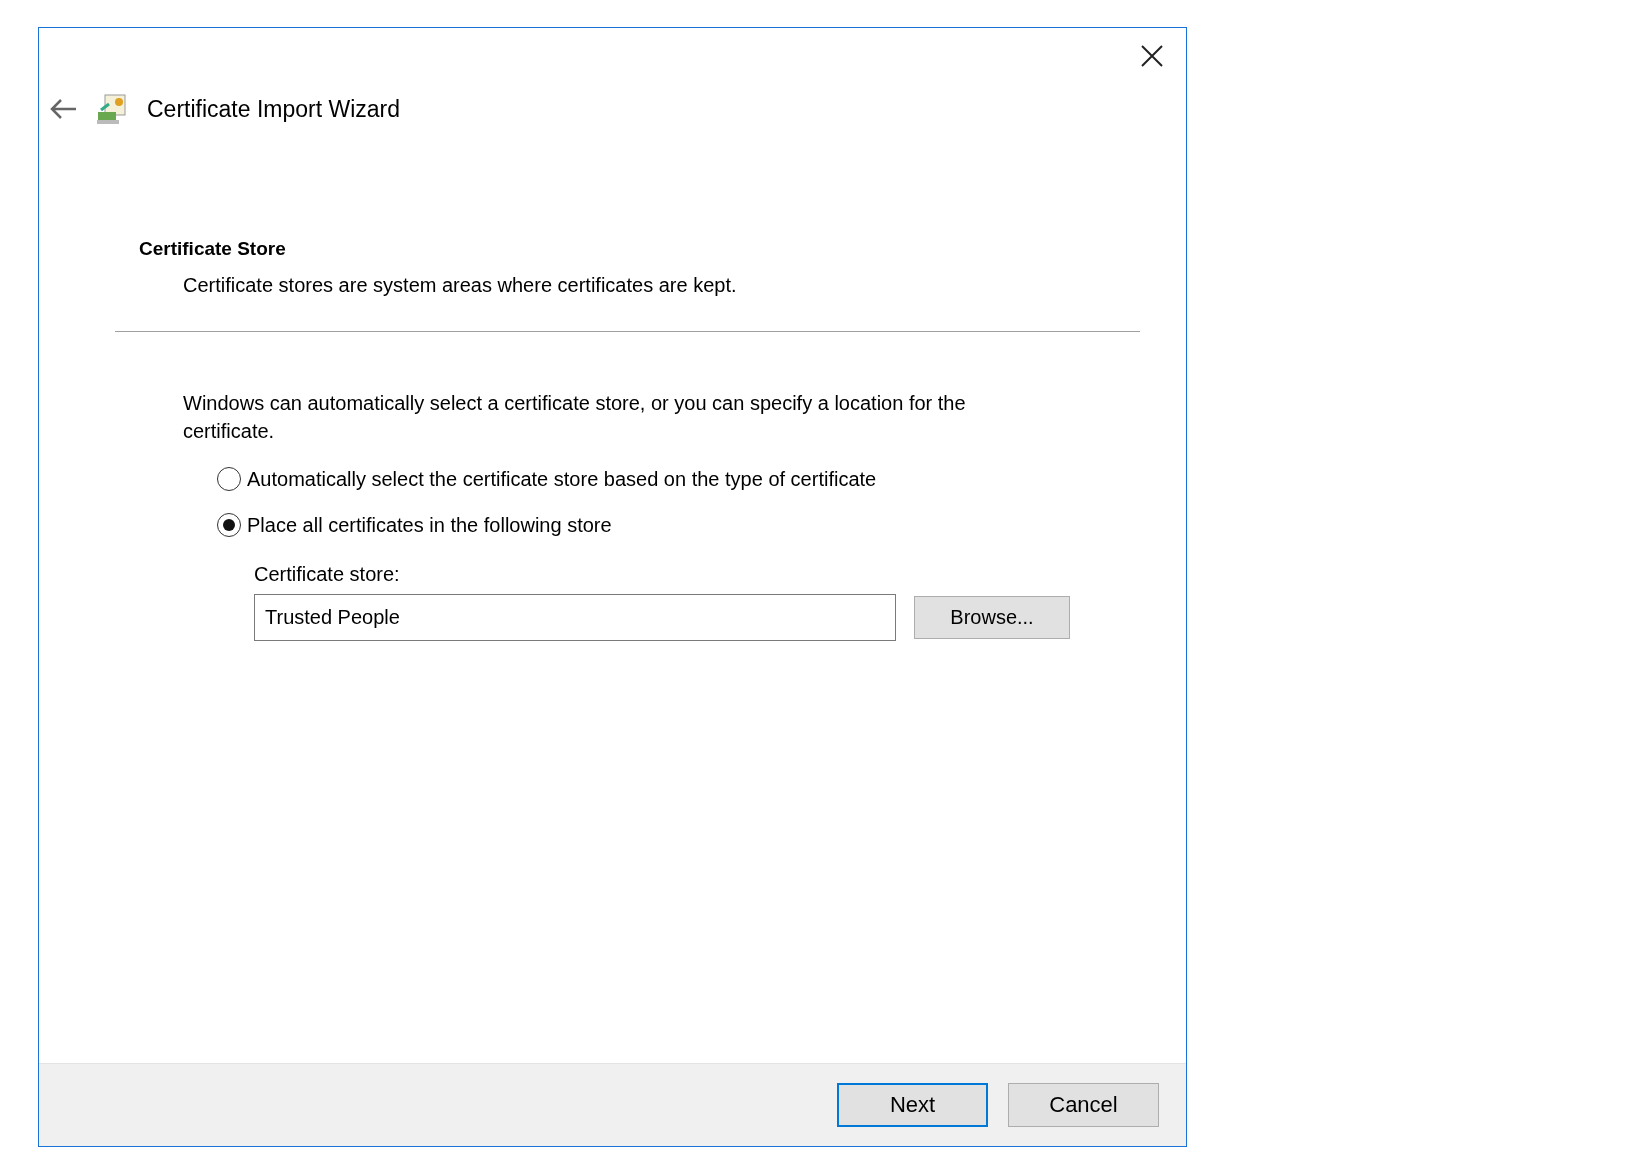  I want to click on page-heading: Certificate Store, so click(213, 249).